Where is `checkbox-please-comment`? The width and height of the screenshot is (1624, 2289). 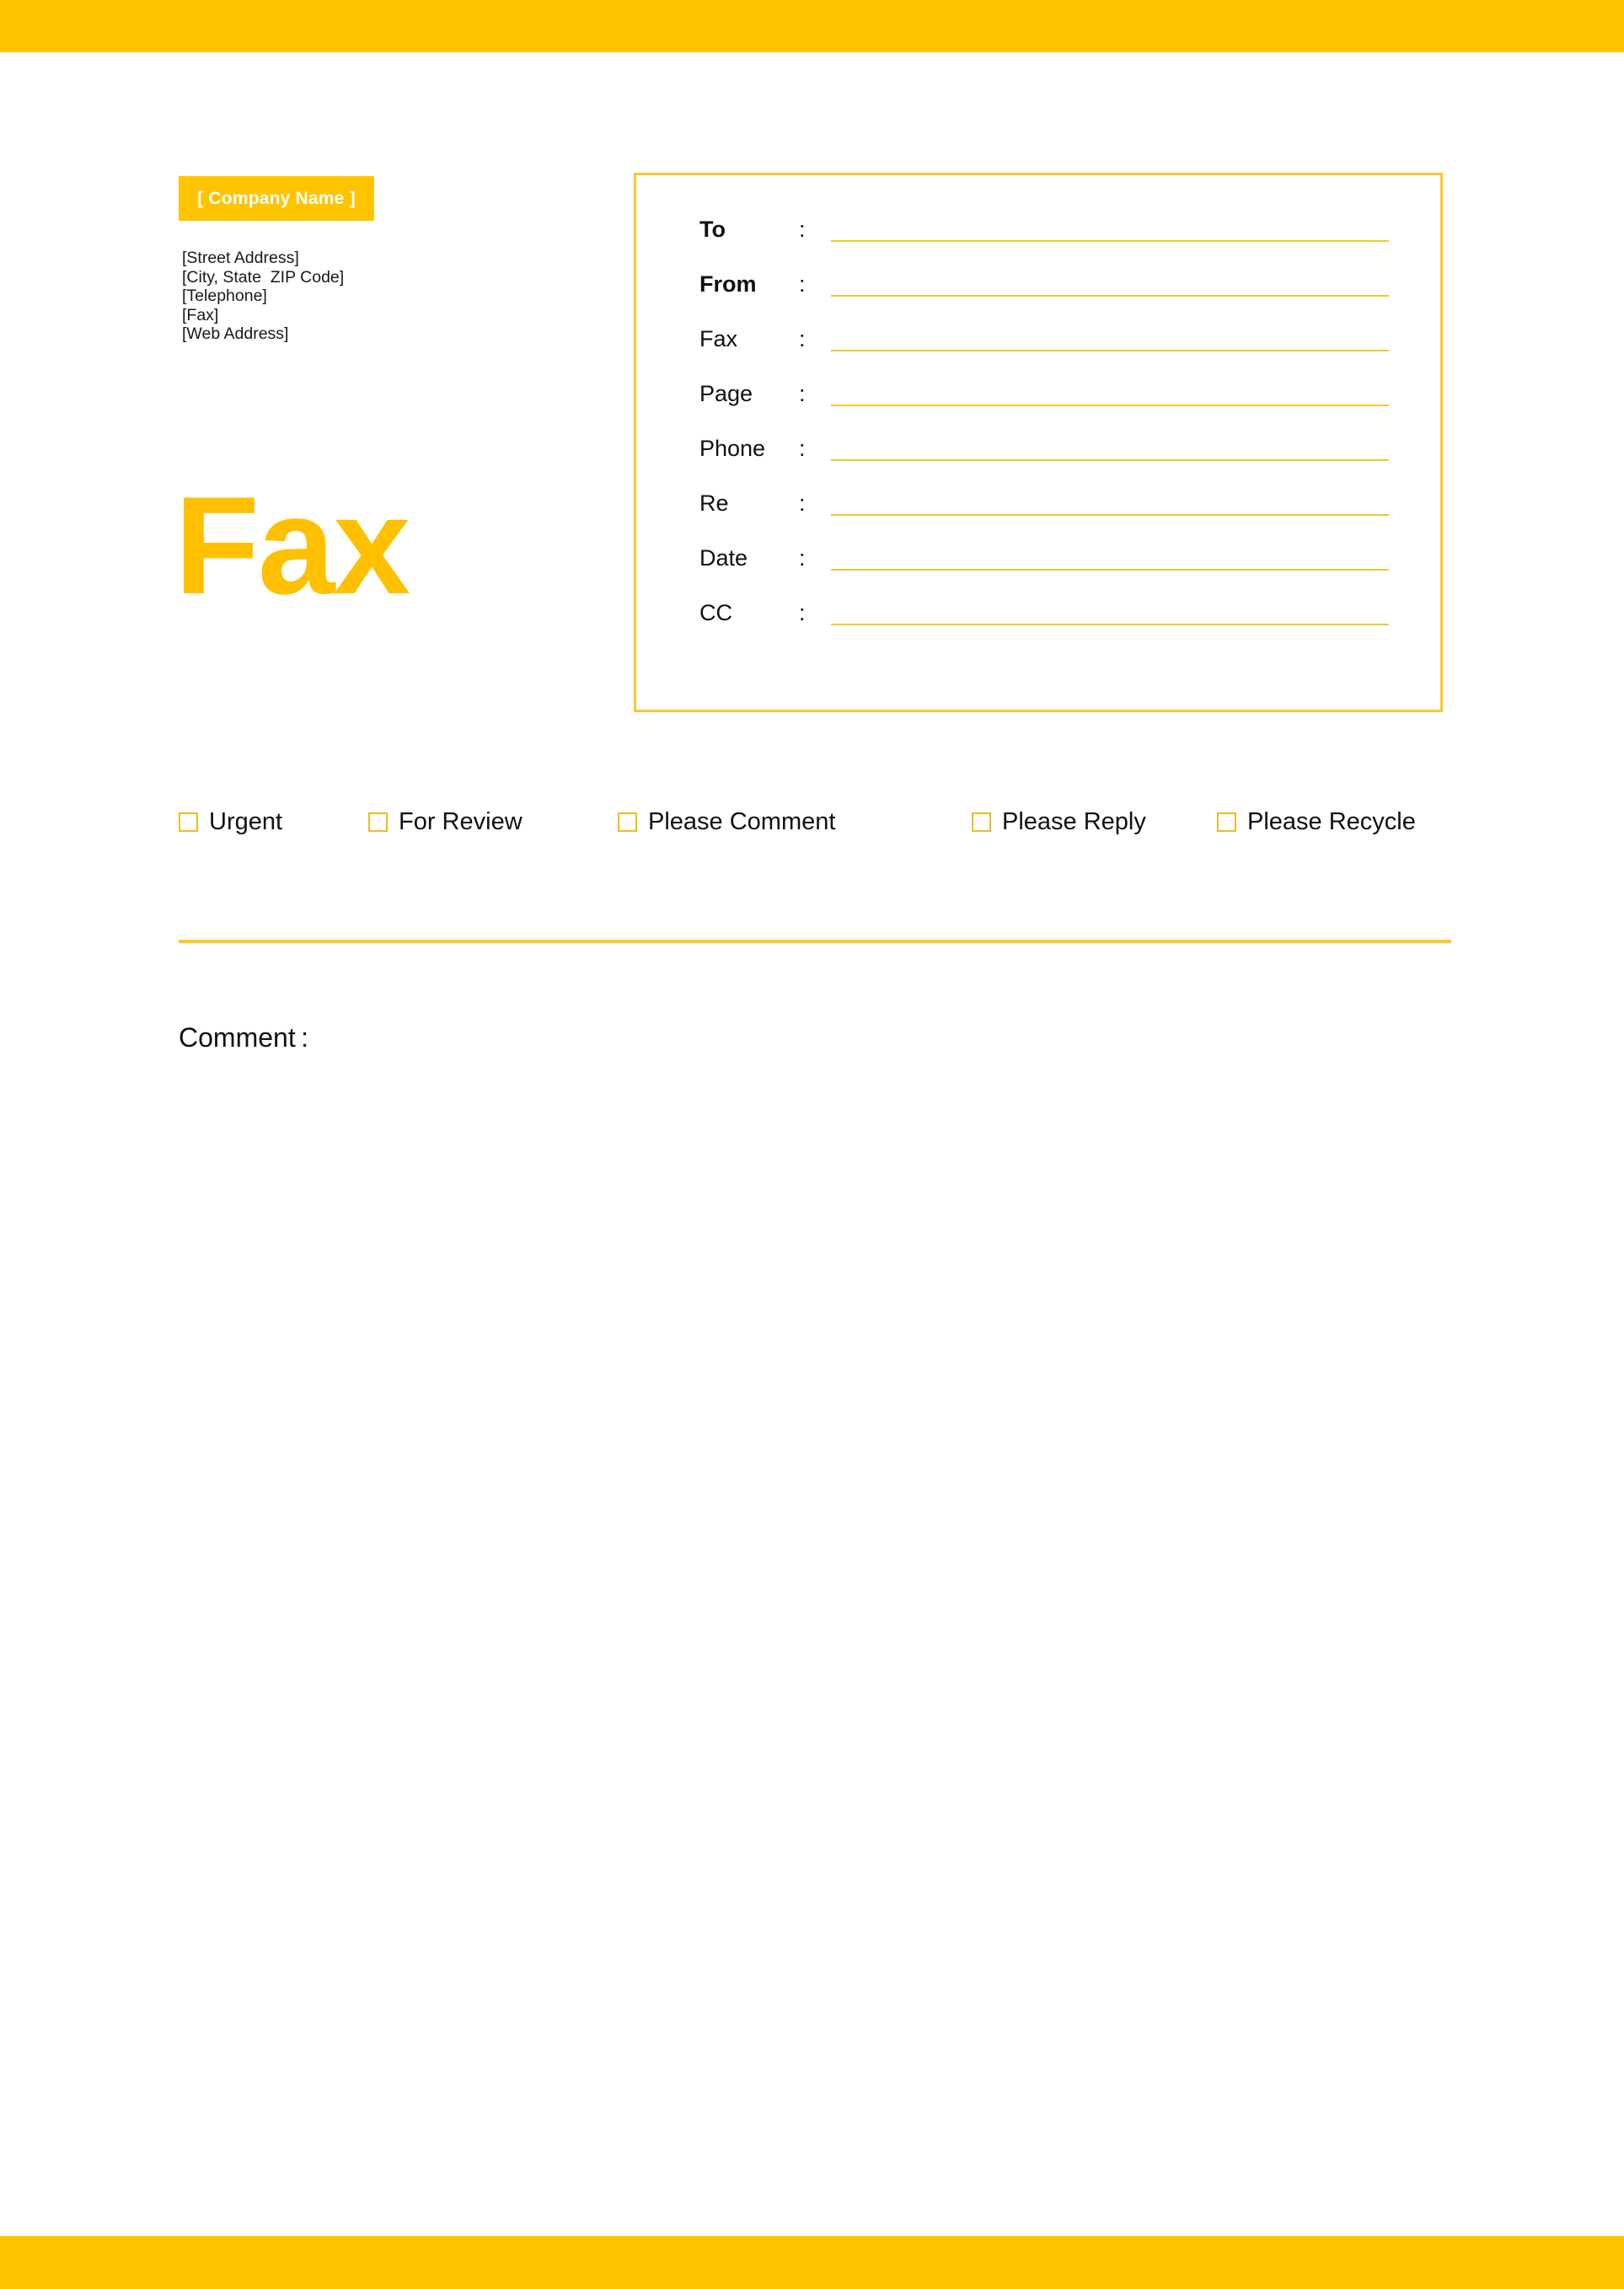 checkbox-please-comment is located at coordinates (627, 822).